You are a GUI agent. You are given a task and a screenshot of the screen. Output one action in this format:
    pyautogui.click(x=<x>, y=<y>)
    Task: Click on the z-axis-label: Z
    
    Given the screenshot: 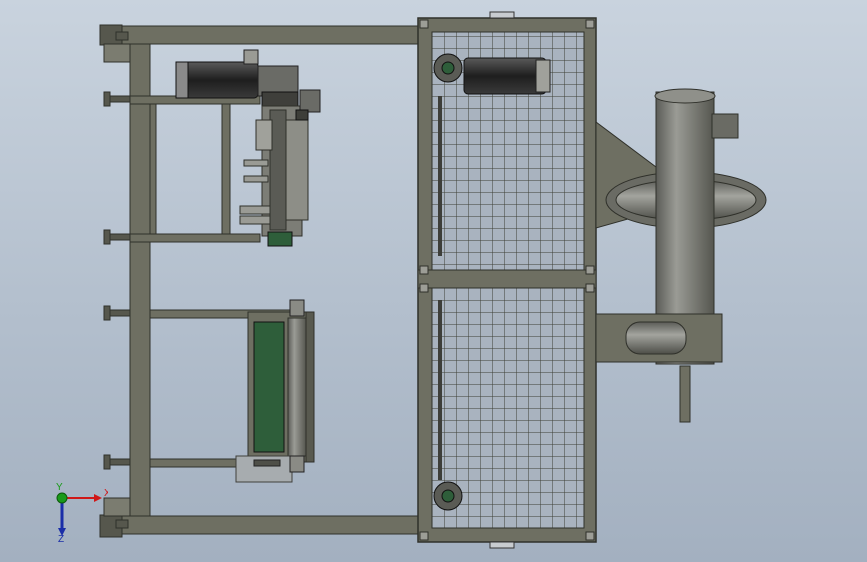 What is the action you would take?
    pyautogui.click(x=61, y=538)
    